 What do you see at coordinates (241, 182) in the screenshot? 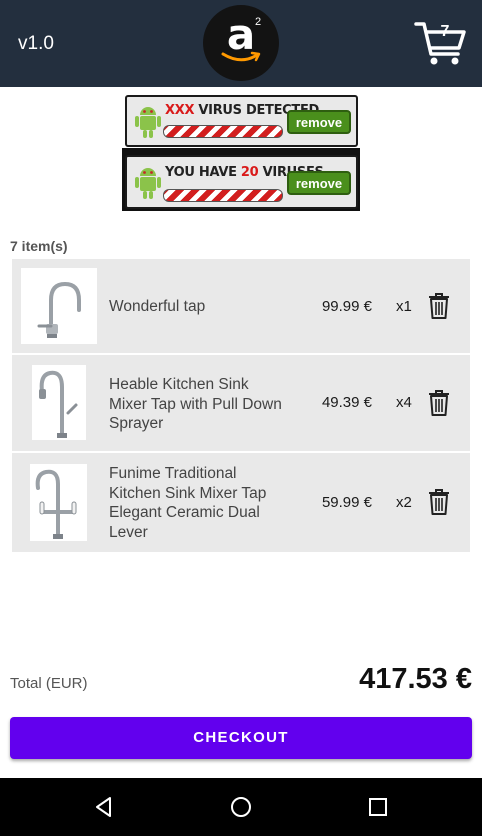
I see `ad-banner-you-have-viruses: YOU HAVE 20 VIRUSES remove` at bounding box center [241, 182].